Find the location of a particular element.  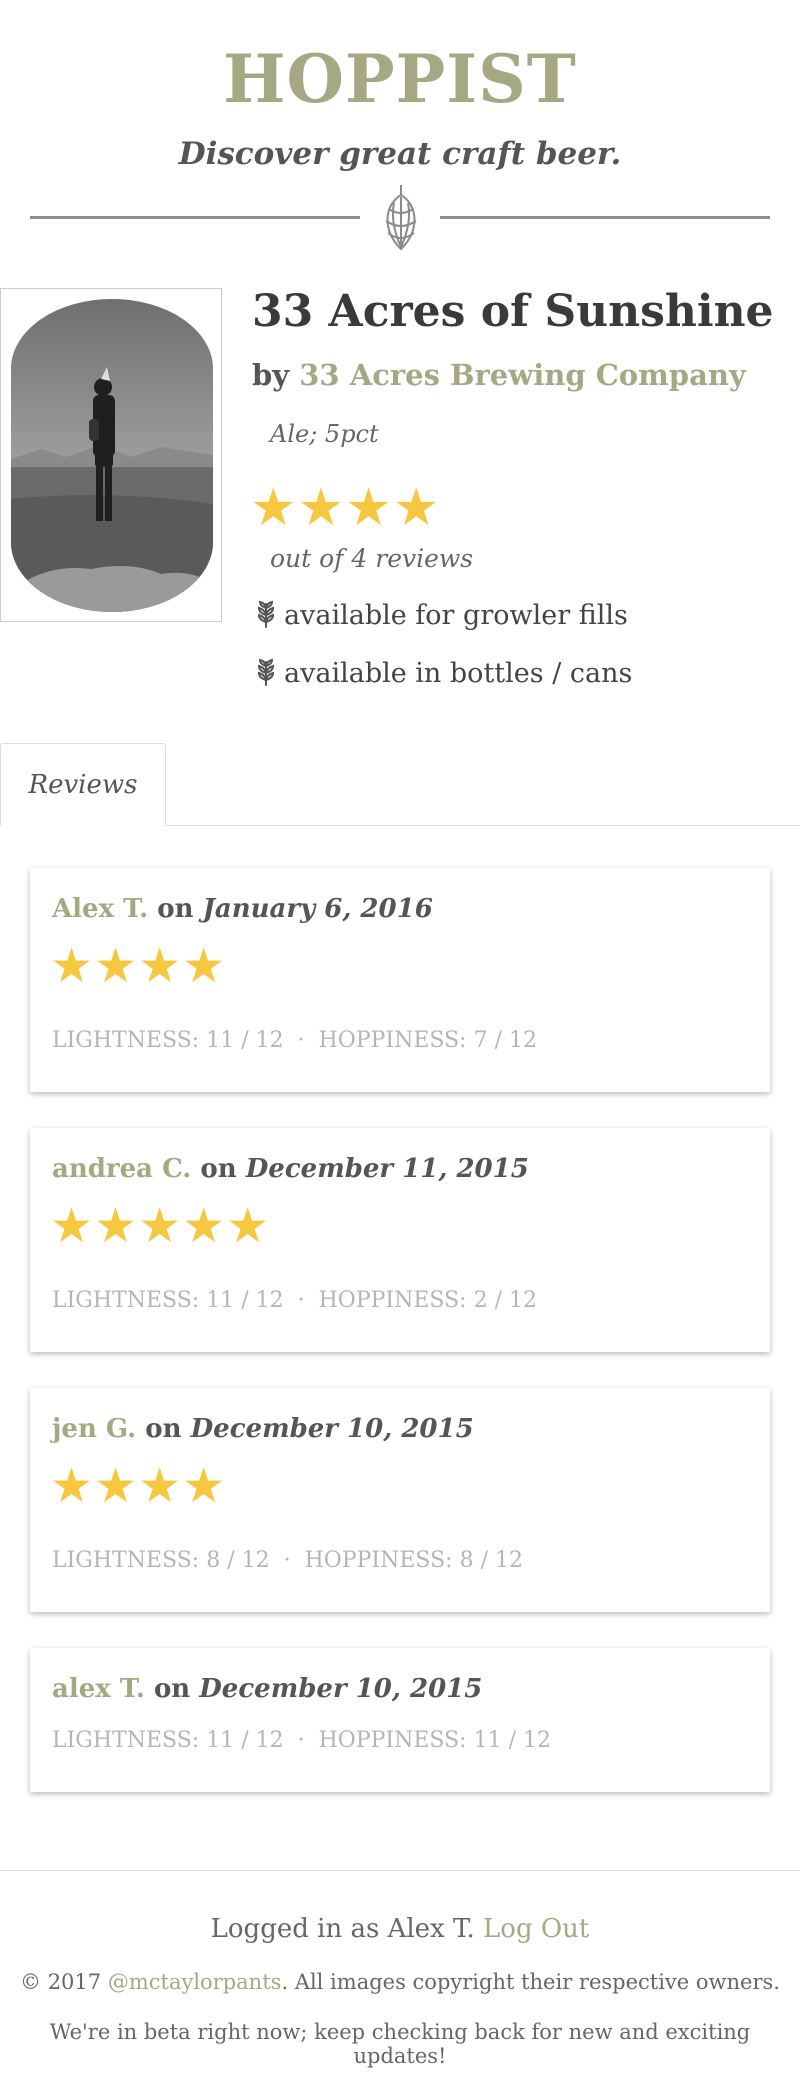

site-logo: HOPPIST is located at coordinates (400, 79).